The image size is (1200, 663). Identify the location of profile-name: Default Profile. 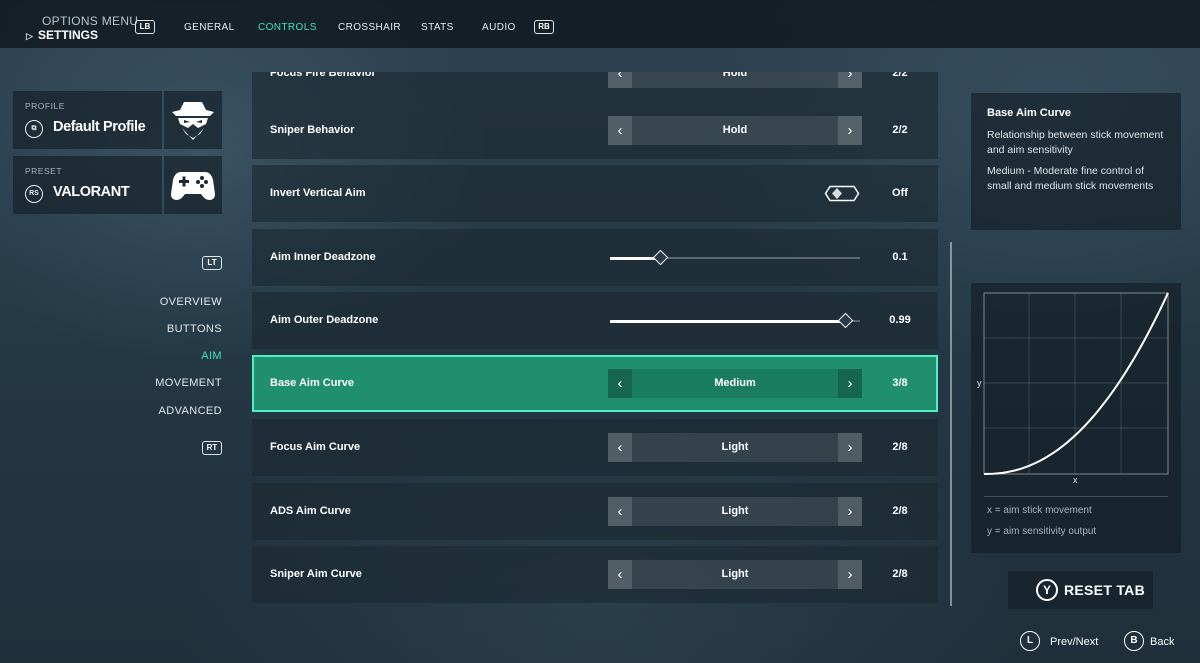
(99, 127).